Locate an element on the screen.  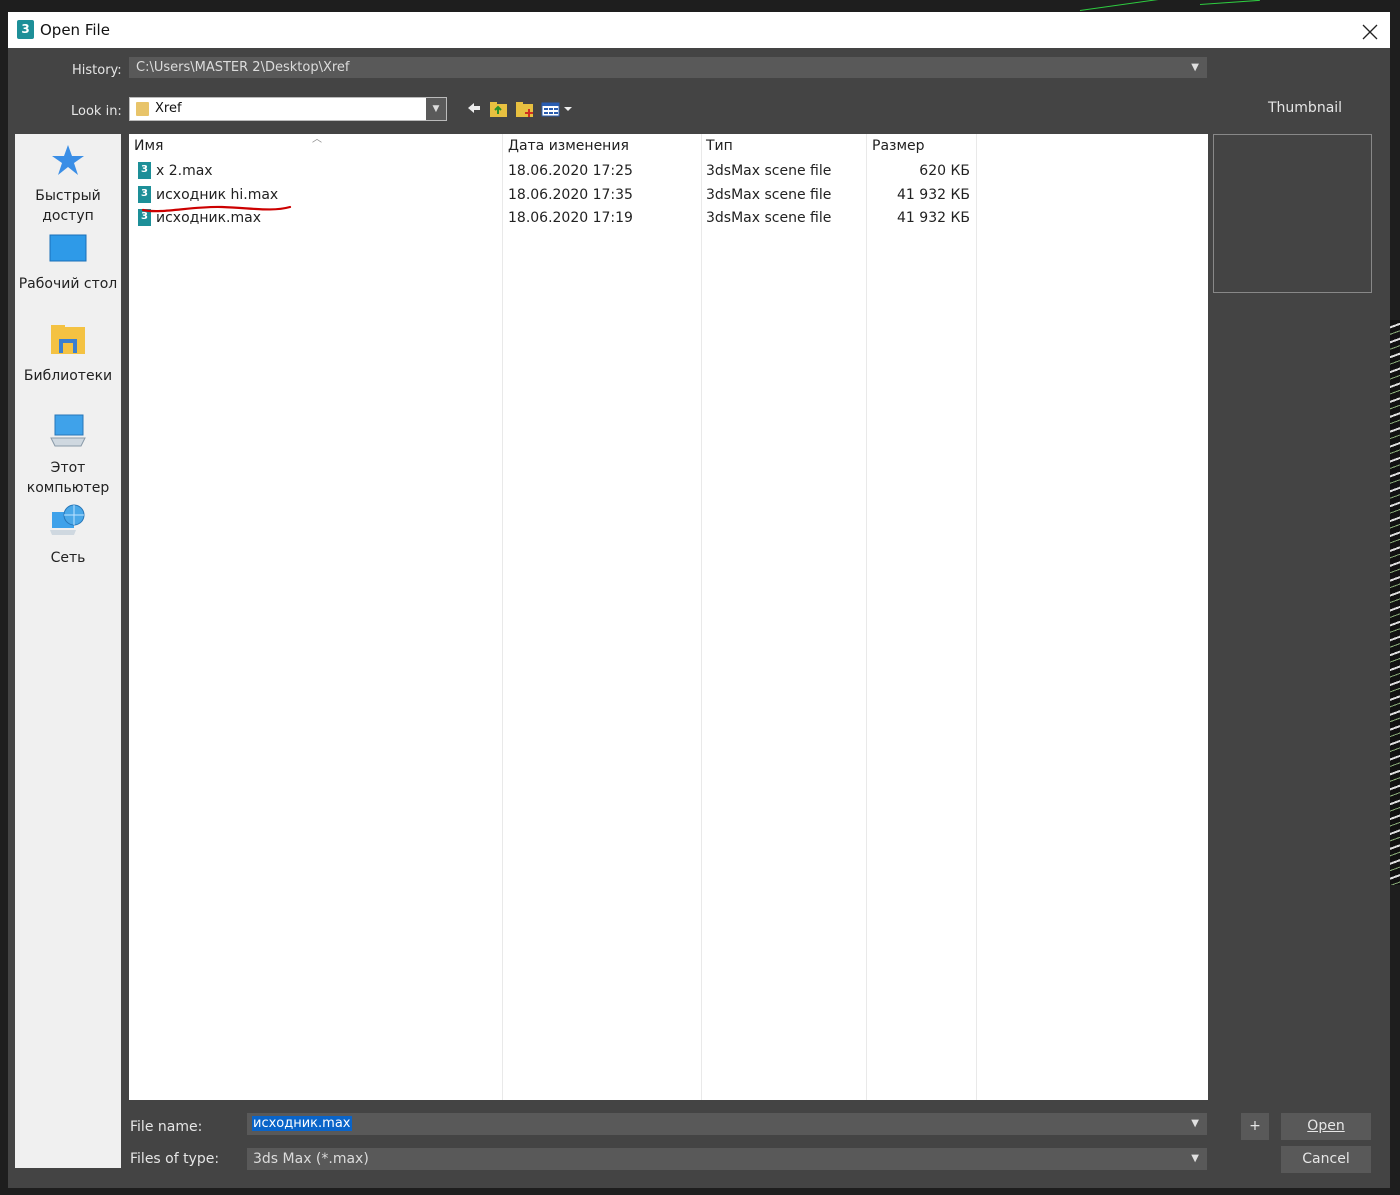
up-folder-button is located at coordinates (499, 109).